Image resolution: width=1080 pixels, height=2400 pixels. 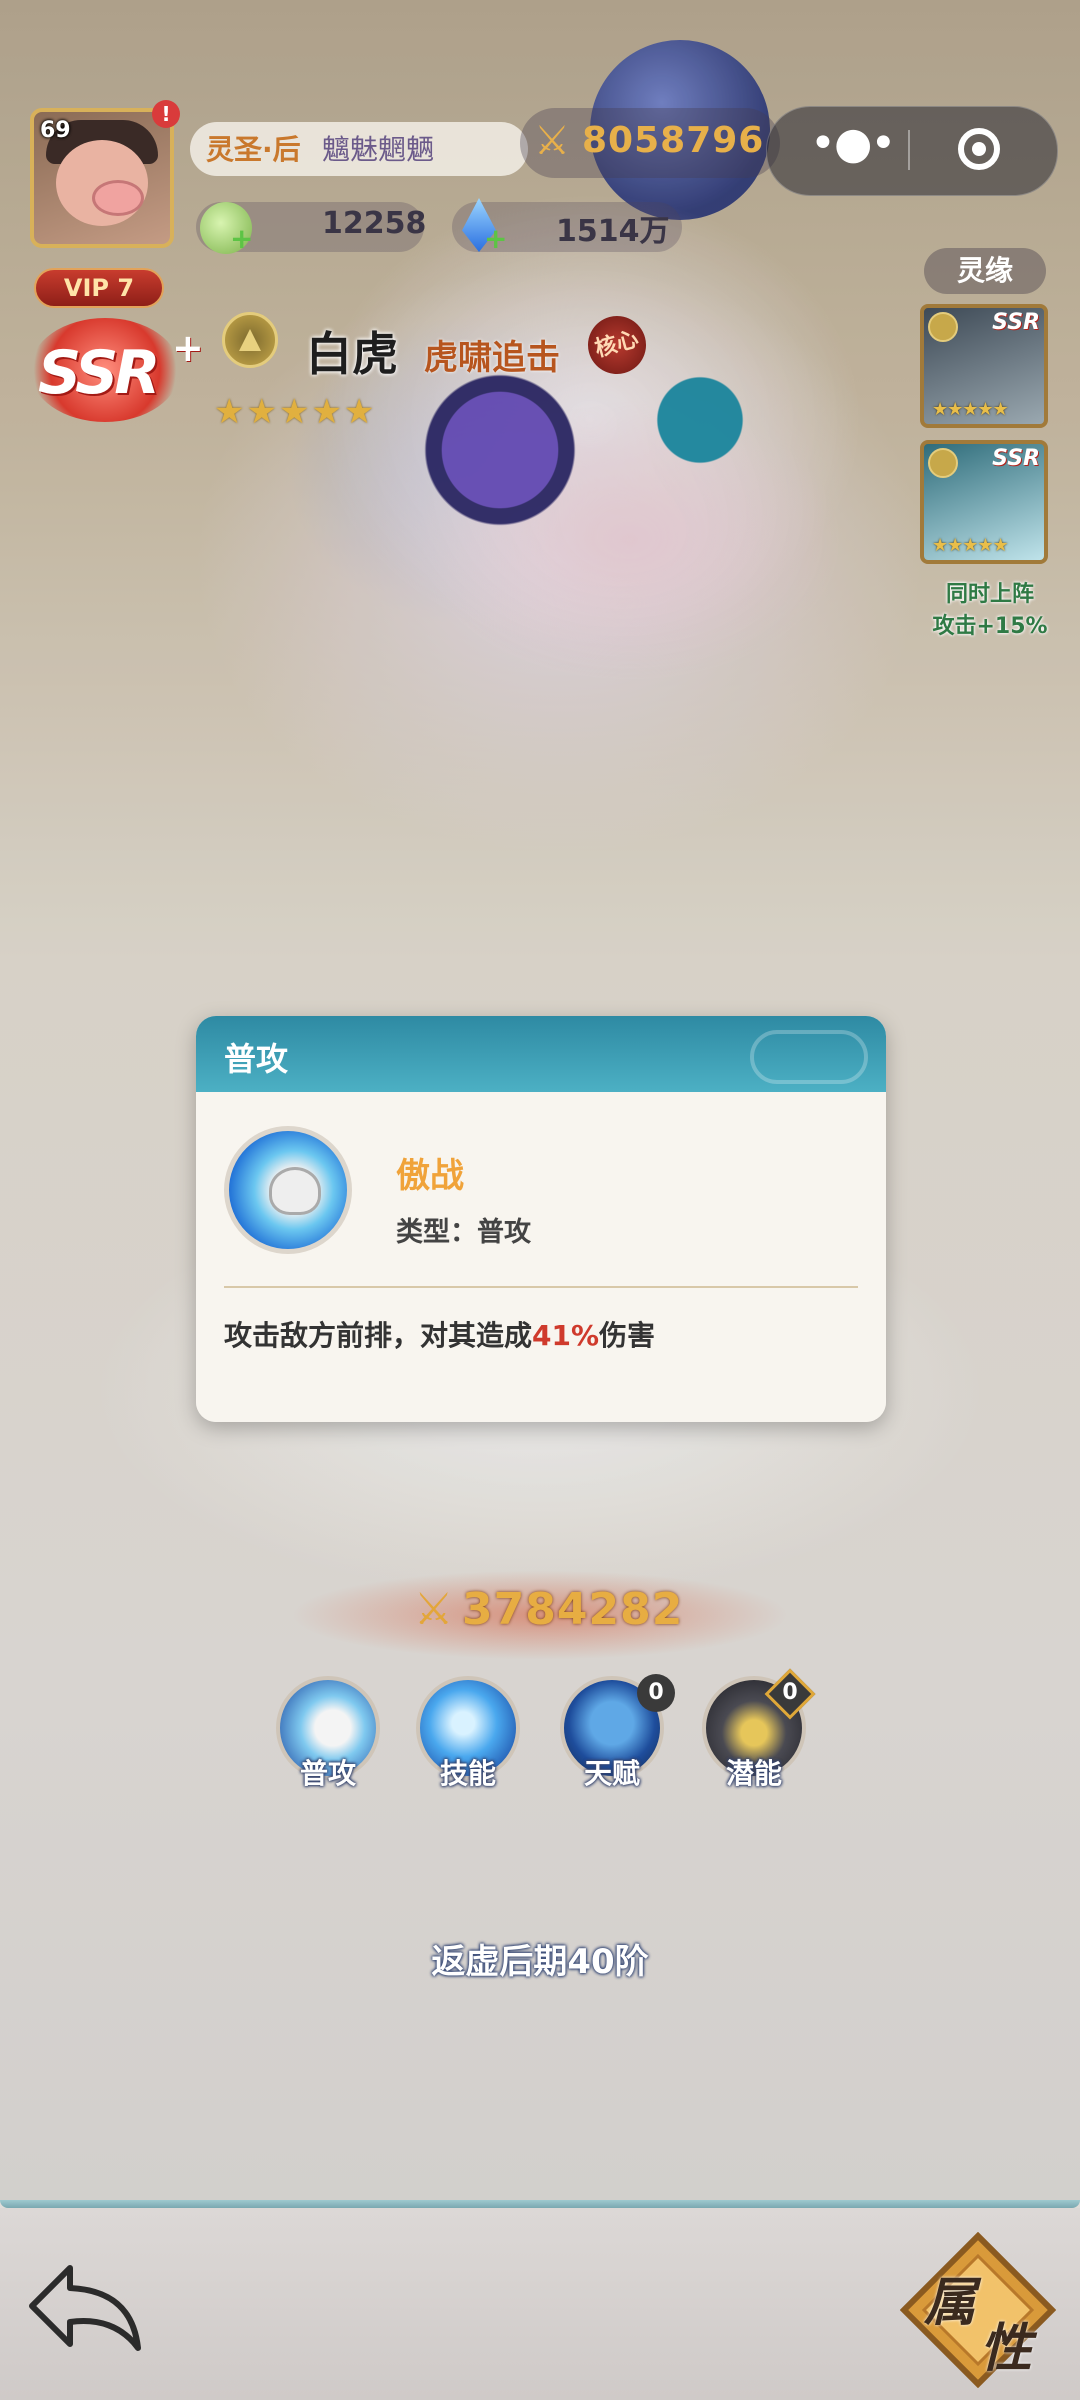 What do you see at coordinates (253, 149) in the screenshot?
I see `player-title-rank: 灵圣·后` at bounding box center [253, 149].